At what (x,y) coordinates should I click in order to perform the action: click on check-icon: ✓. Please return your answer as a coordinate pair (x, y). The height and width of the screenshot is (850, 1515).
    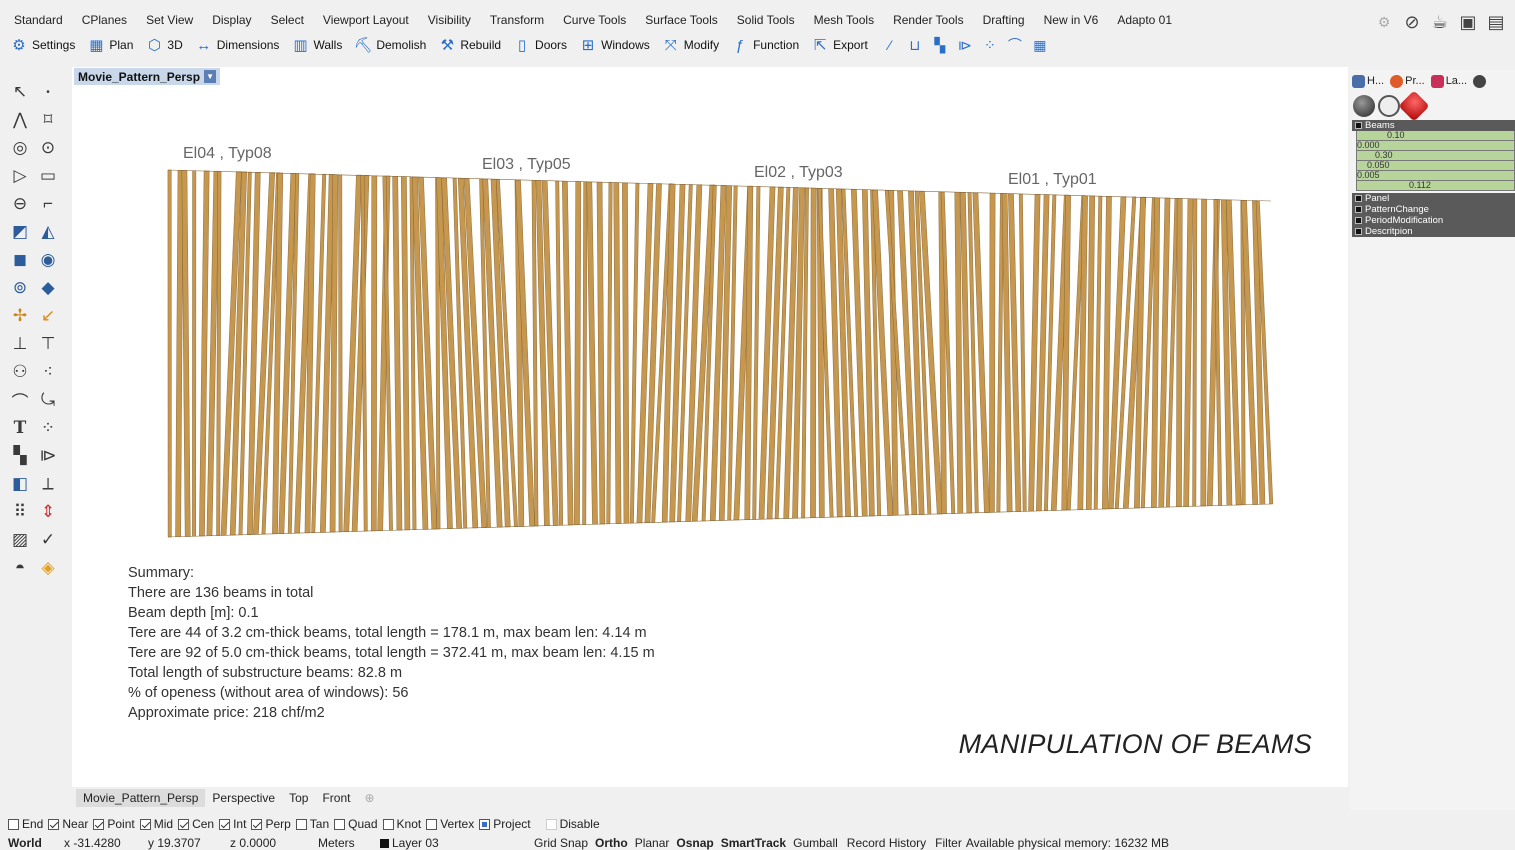
    Looking at the image, I should click on (48, 540).